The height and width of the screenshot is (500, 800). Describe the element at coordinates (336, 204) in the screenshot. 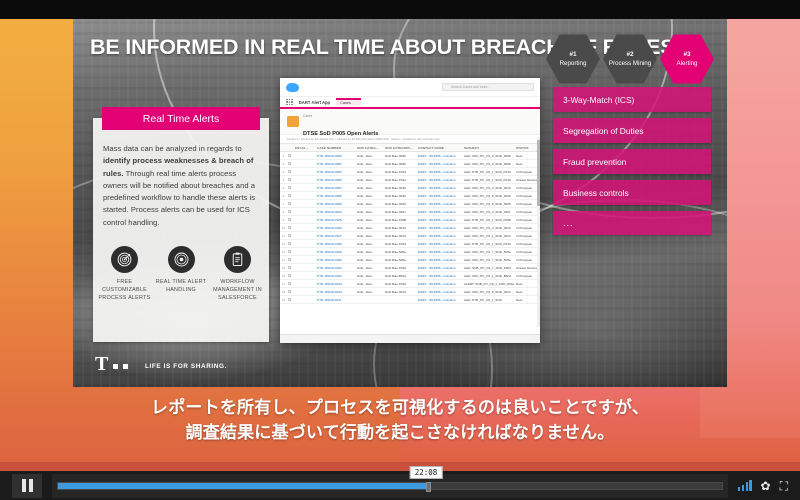

I see `cell-case-number: PTR_0001117889` at that location.